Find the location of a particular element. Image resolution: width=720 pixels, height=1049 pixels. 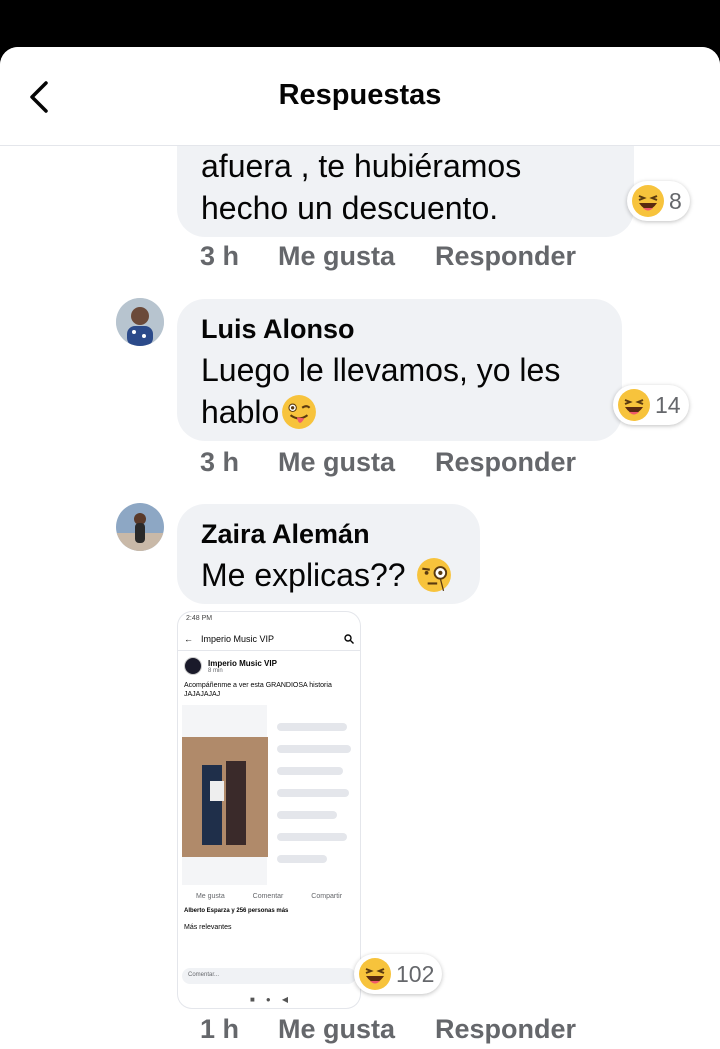

comment-text-line: hablo is located at coordinates (259, 412).